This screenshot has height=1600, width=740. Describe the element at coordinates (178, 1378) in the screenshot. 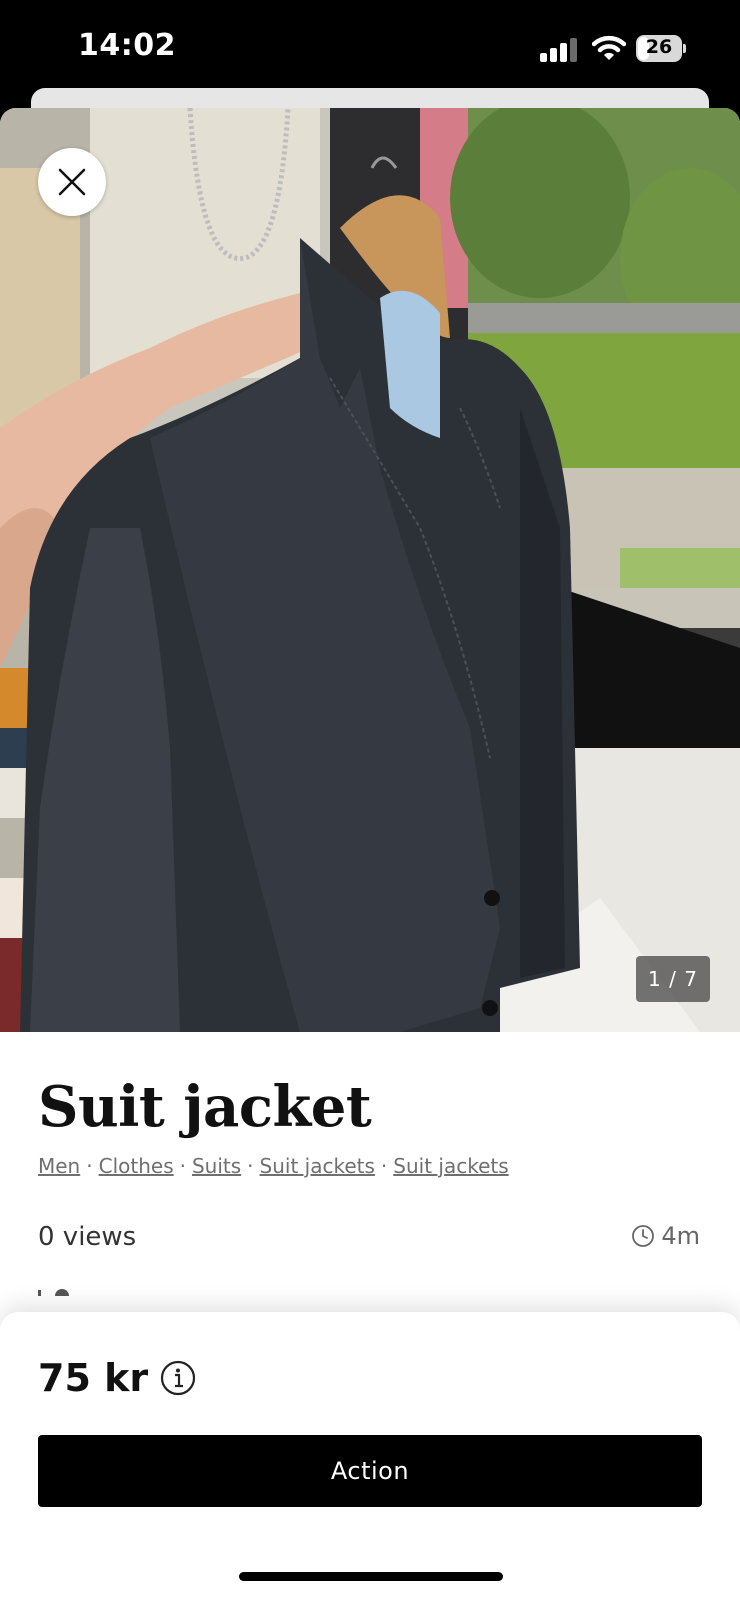

I see `info-icon` at that location.